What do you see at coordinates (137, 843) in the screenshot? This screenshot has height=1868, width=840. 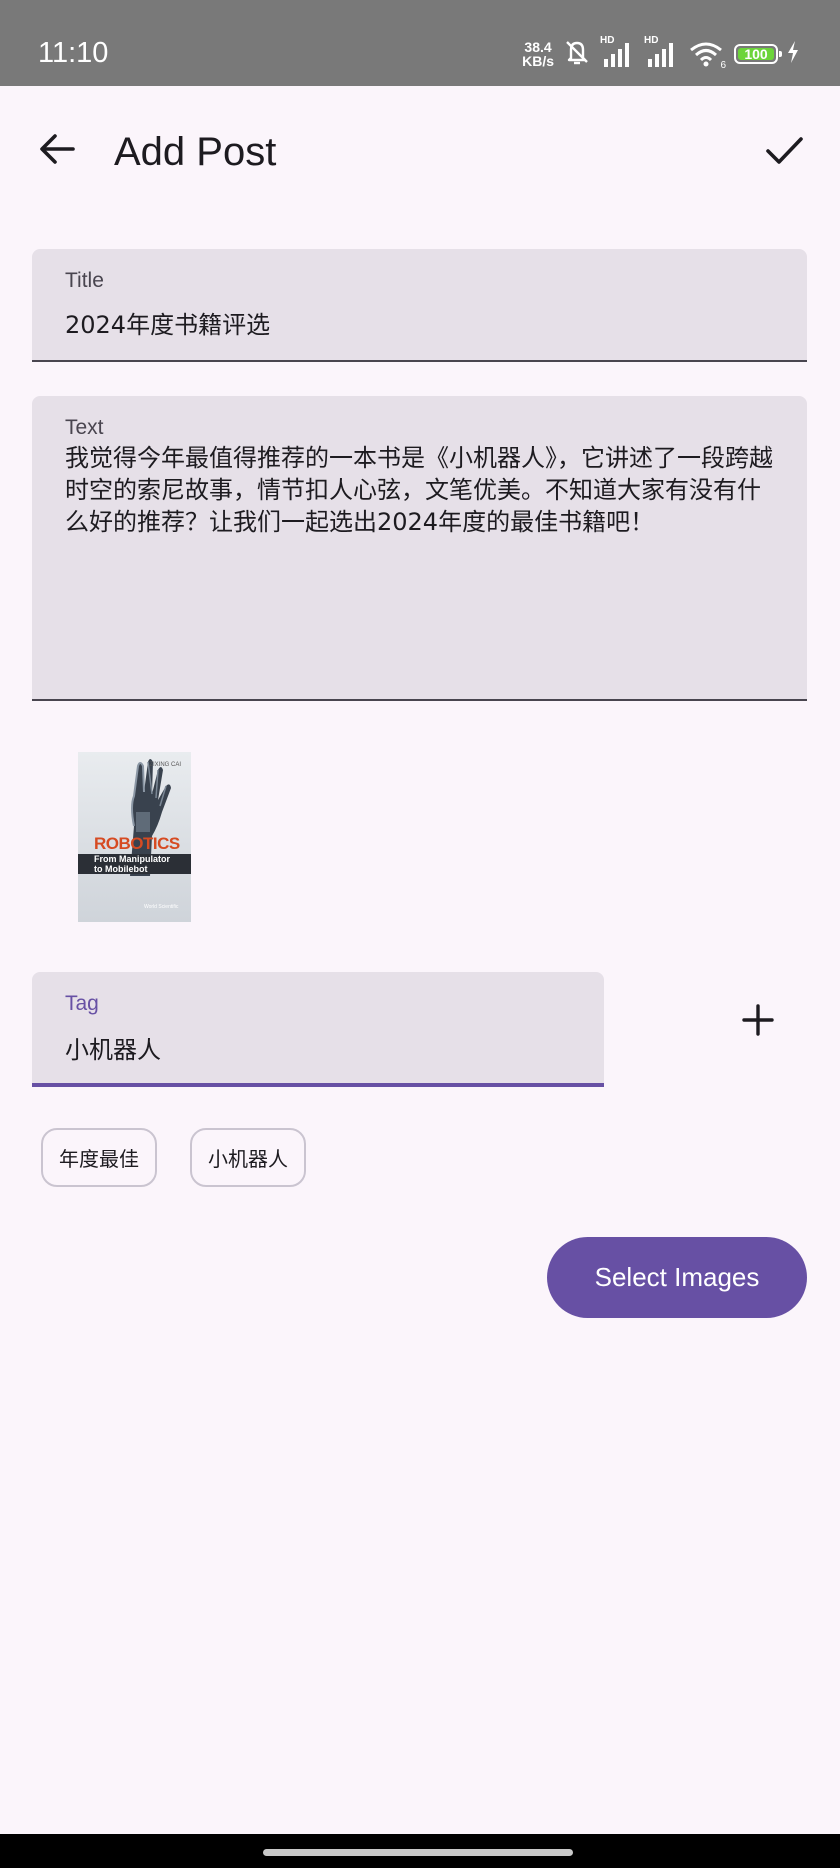 I see `cover-title: ROBOTICS` at bounding box center [137, 843].